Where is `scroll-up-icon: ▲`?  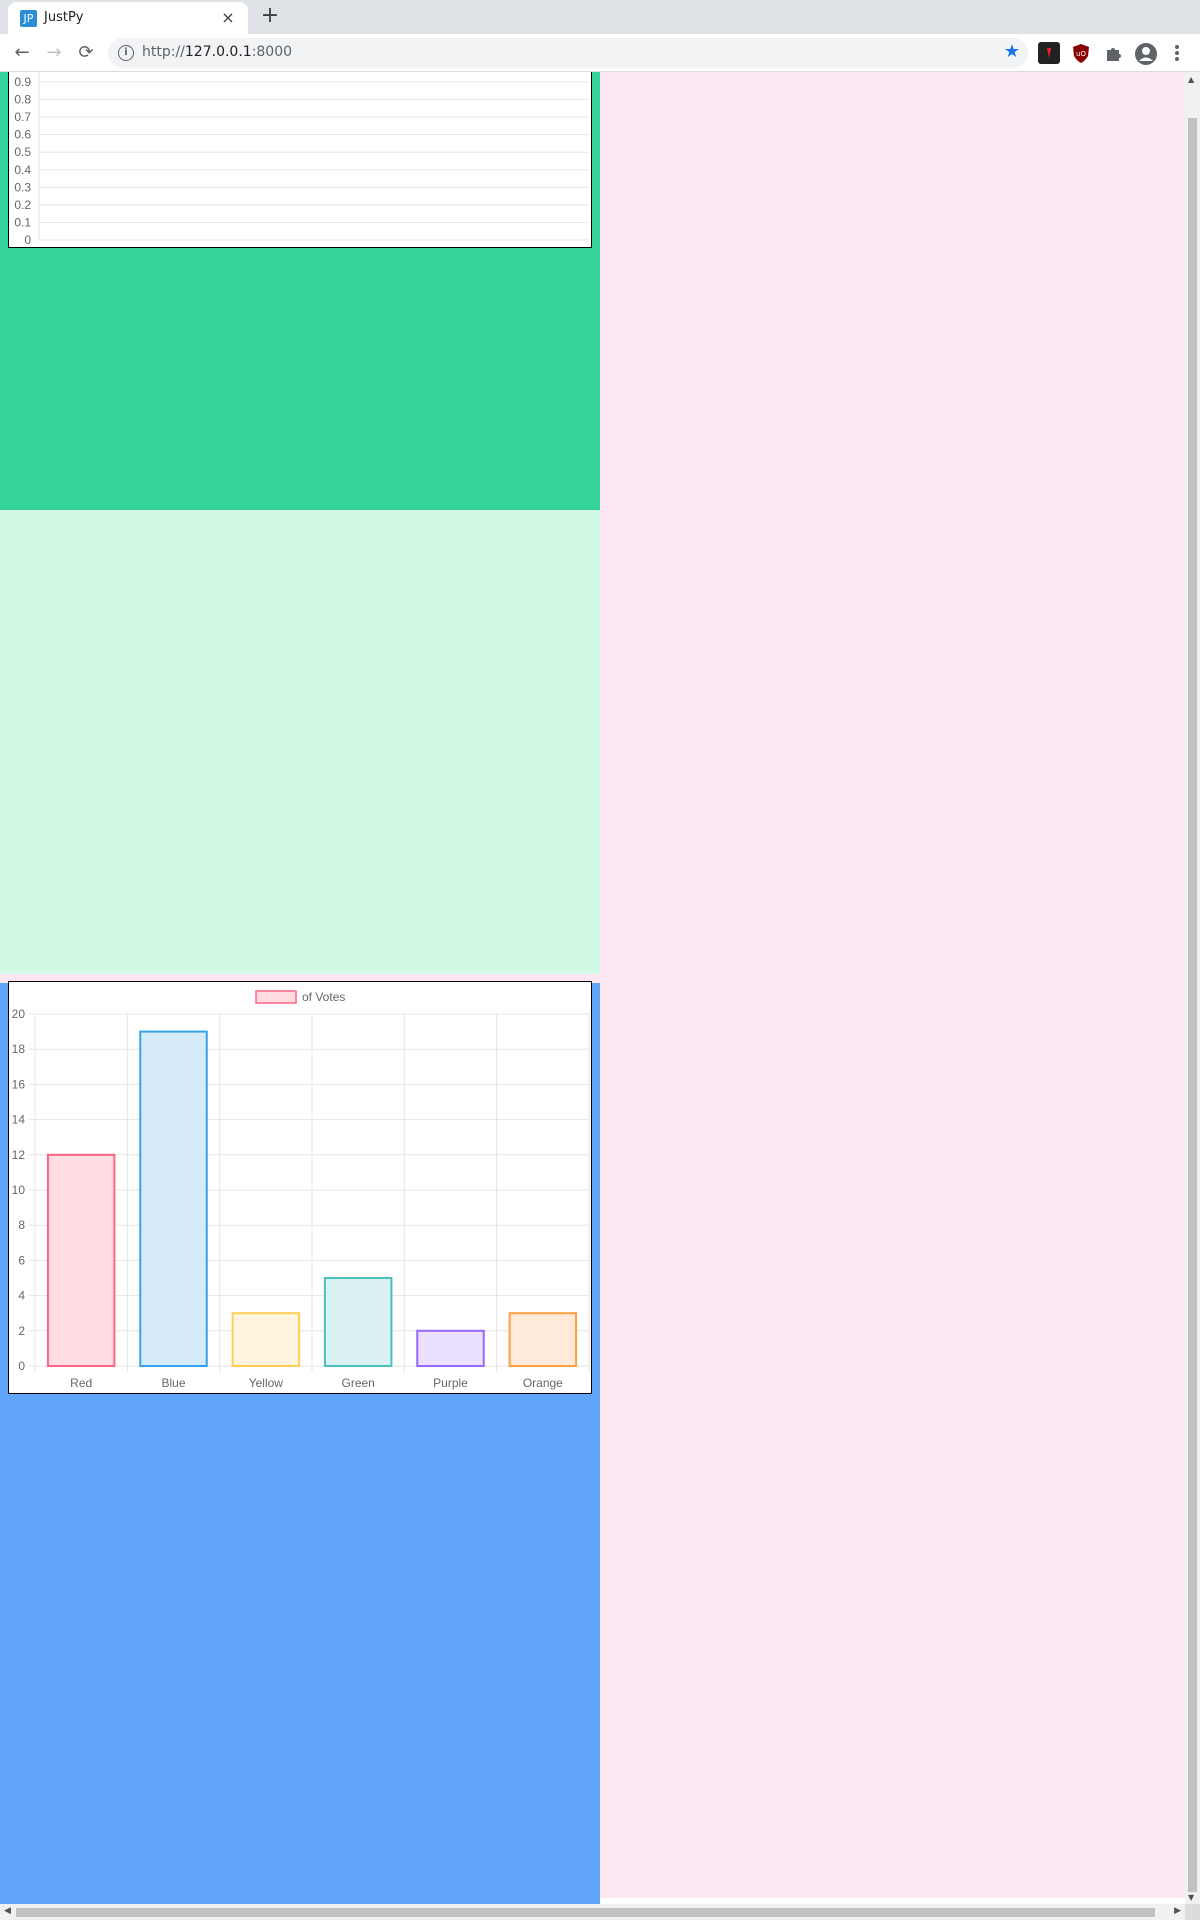 scroll-up-icon: ▲ is located at coordinates (1191, 79).